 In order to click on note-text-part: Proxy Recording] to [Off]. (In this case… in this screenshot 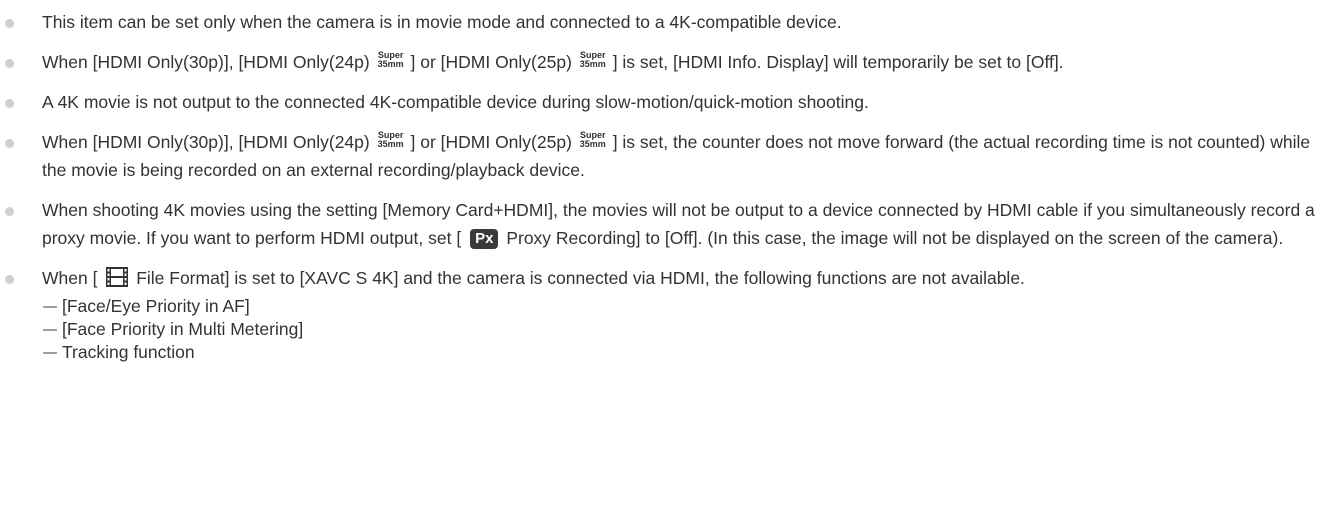, I will do `click(895, 238)`.